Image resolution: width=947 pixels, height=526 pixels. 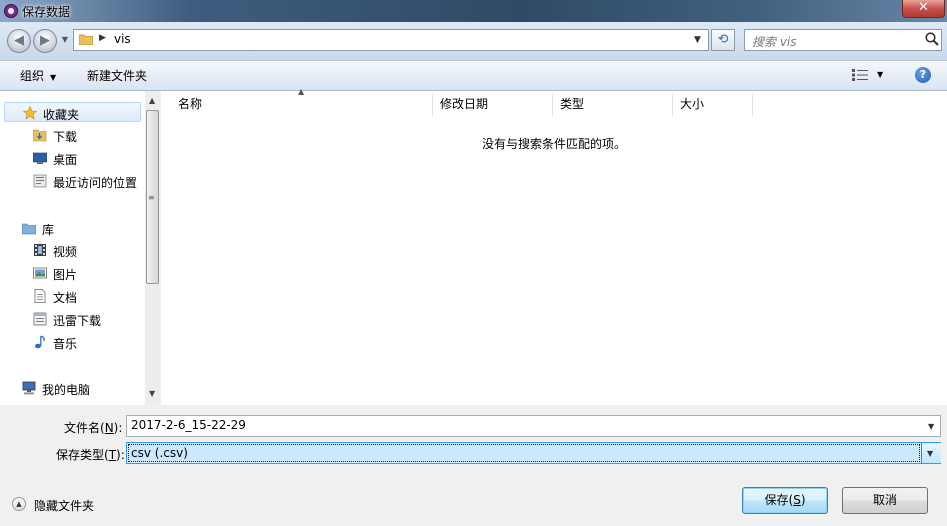 What do you see at coordinates (66, 390) in the screenshot?
I see `sidebar-item-label: 我的电脑` at bounding box center [66, 390].